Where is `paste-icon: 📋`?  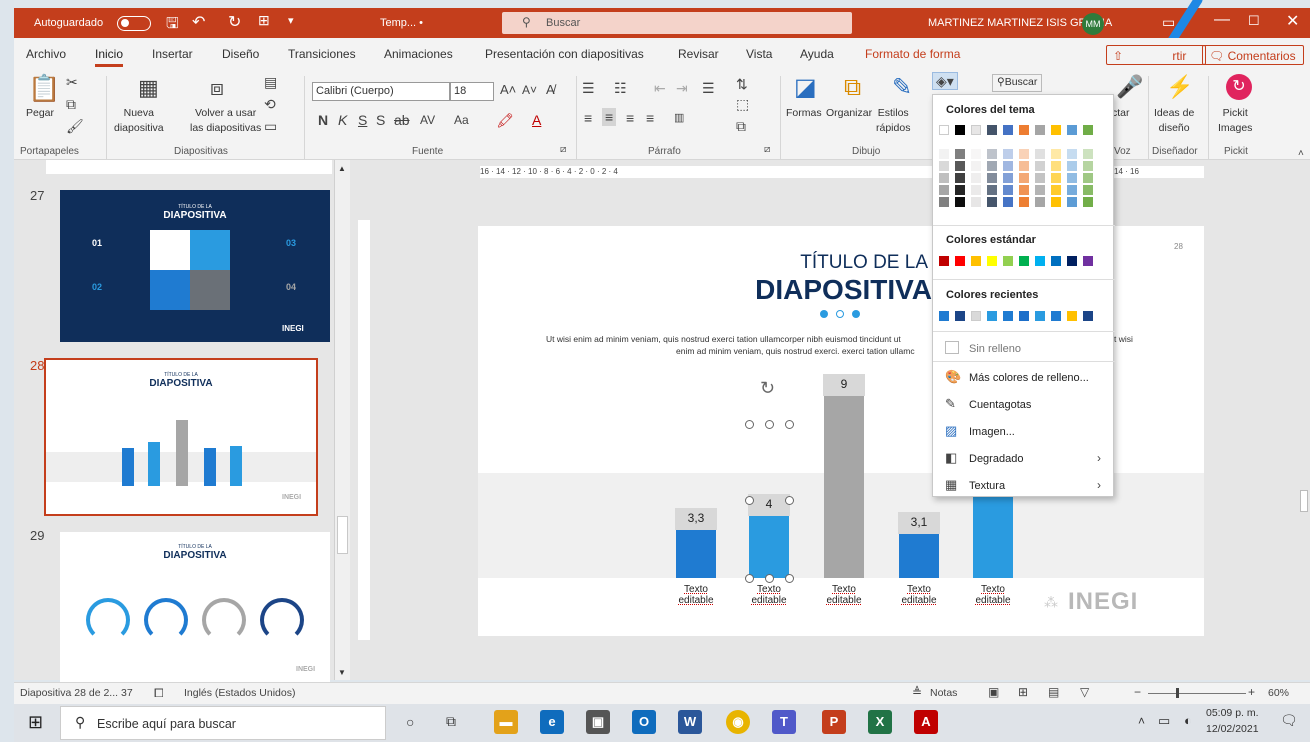
paste-icon: 📋 is located at coordinates (44, 88).